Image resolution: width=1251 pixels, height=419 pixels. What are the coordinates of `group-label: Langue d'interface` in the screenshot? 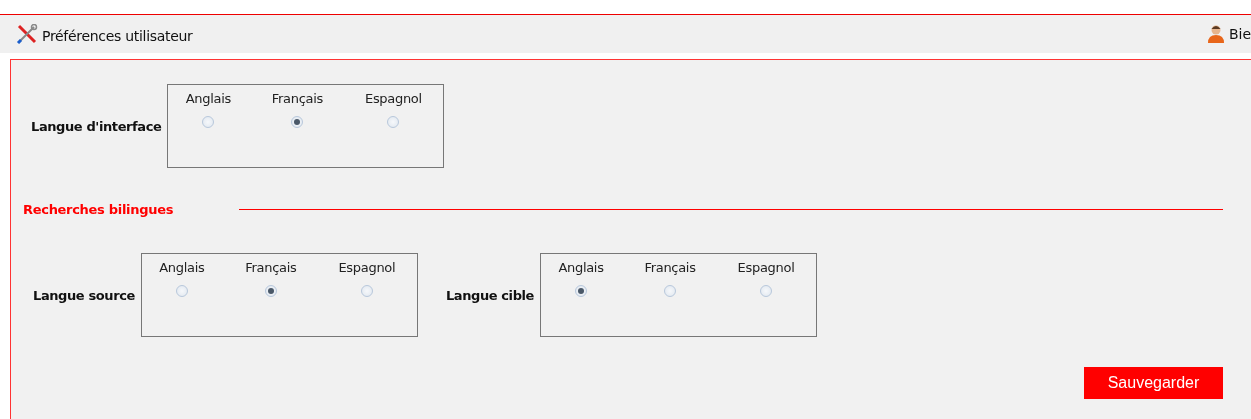 It's located at (96, 126).